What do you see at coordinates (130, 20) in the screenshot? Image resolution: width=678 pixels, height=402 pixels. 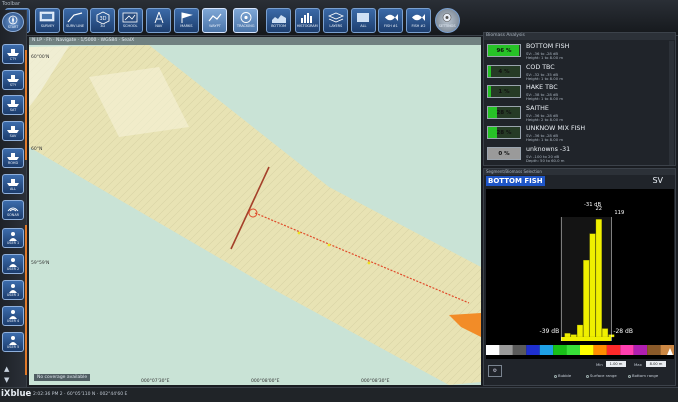 I see `toolbar-button-school: SCHOOL` at bounding box center [130, 20].